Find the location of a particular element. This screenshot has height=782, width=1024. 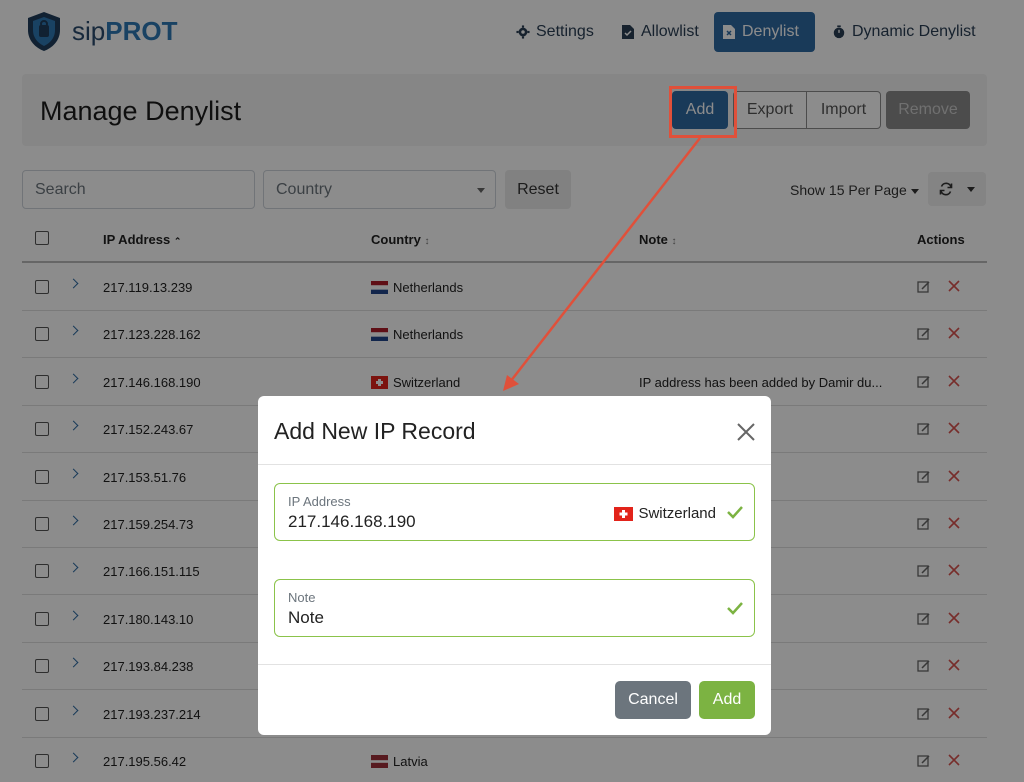

detected-country: Switzerland is located at coordinates (665, 513).